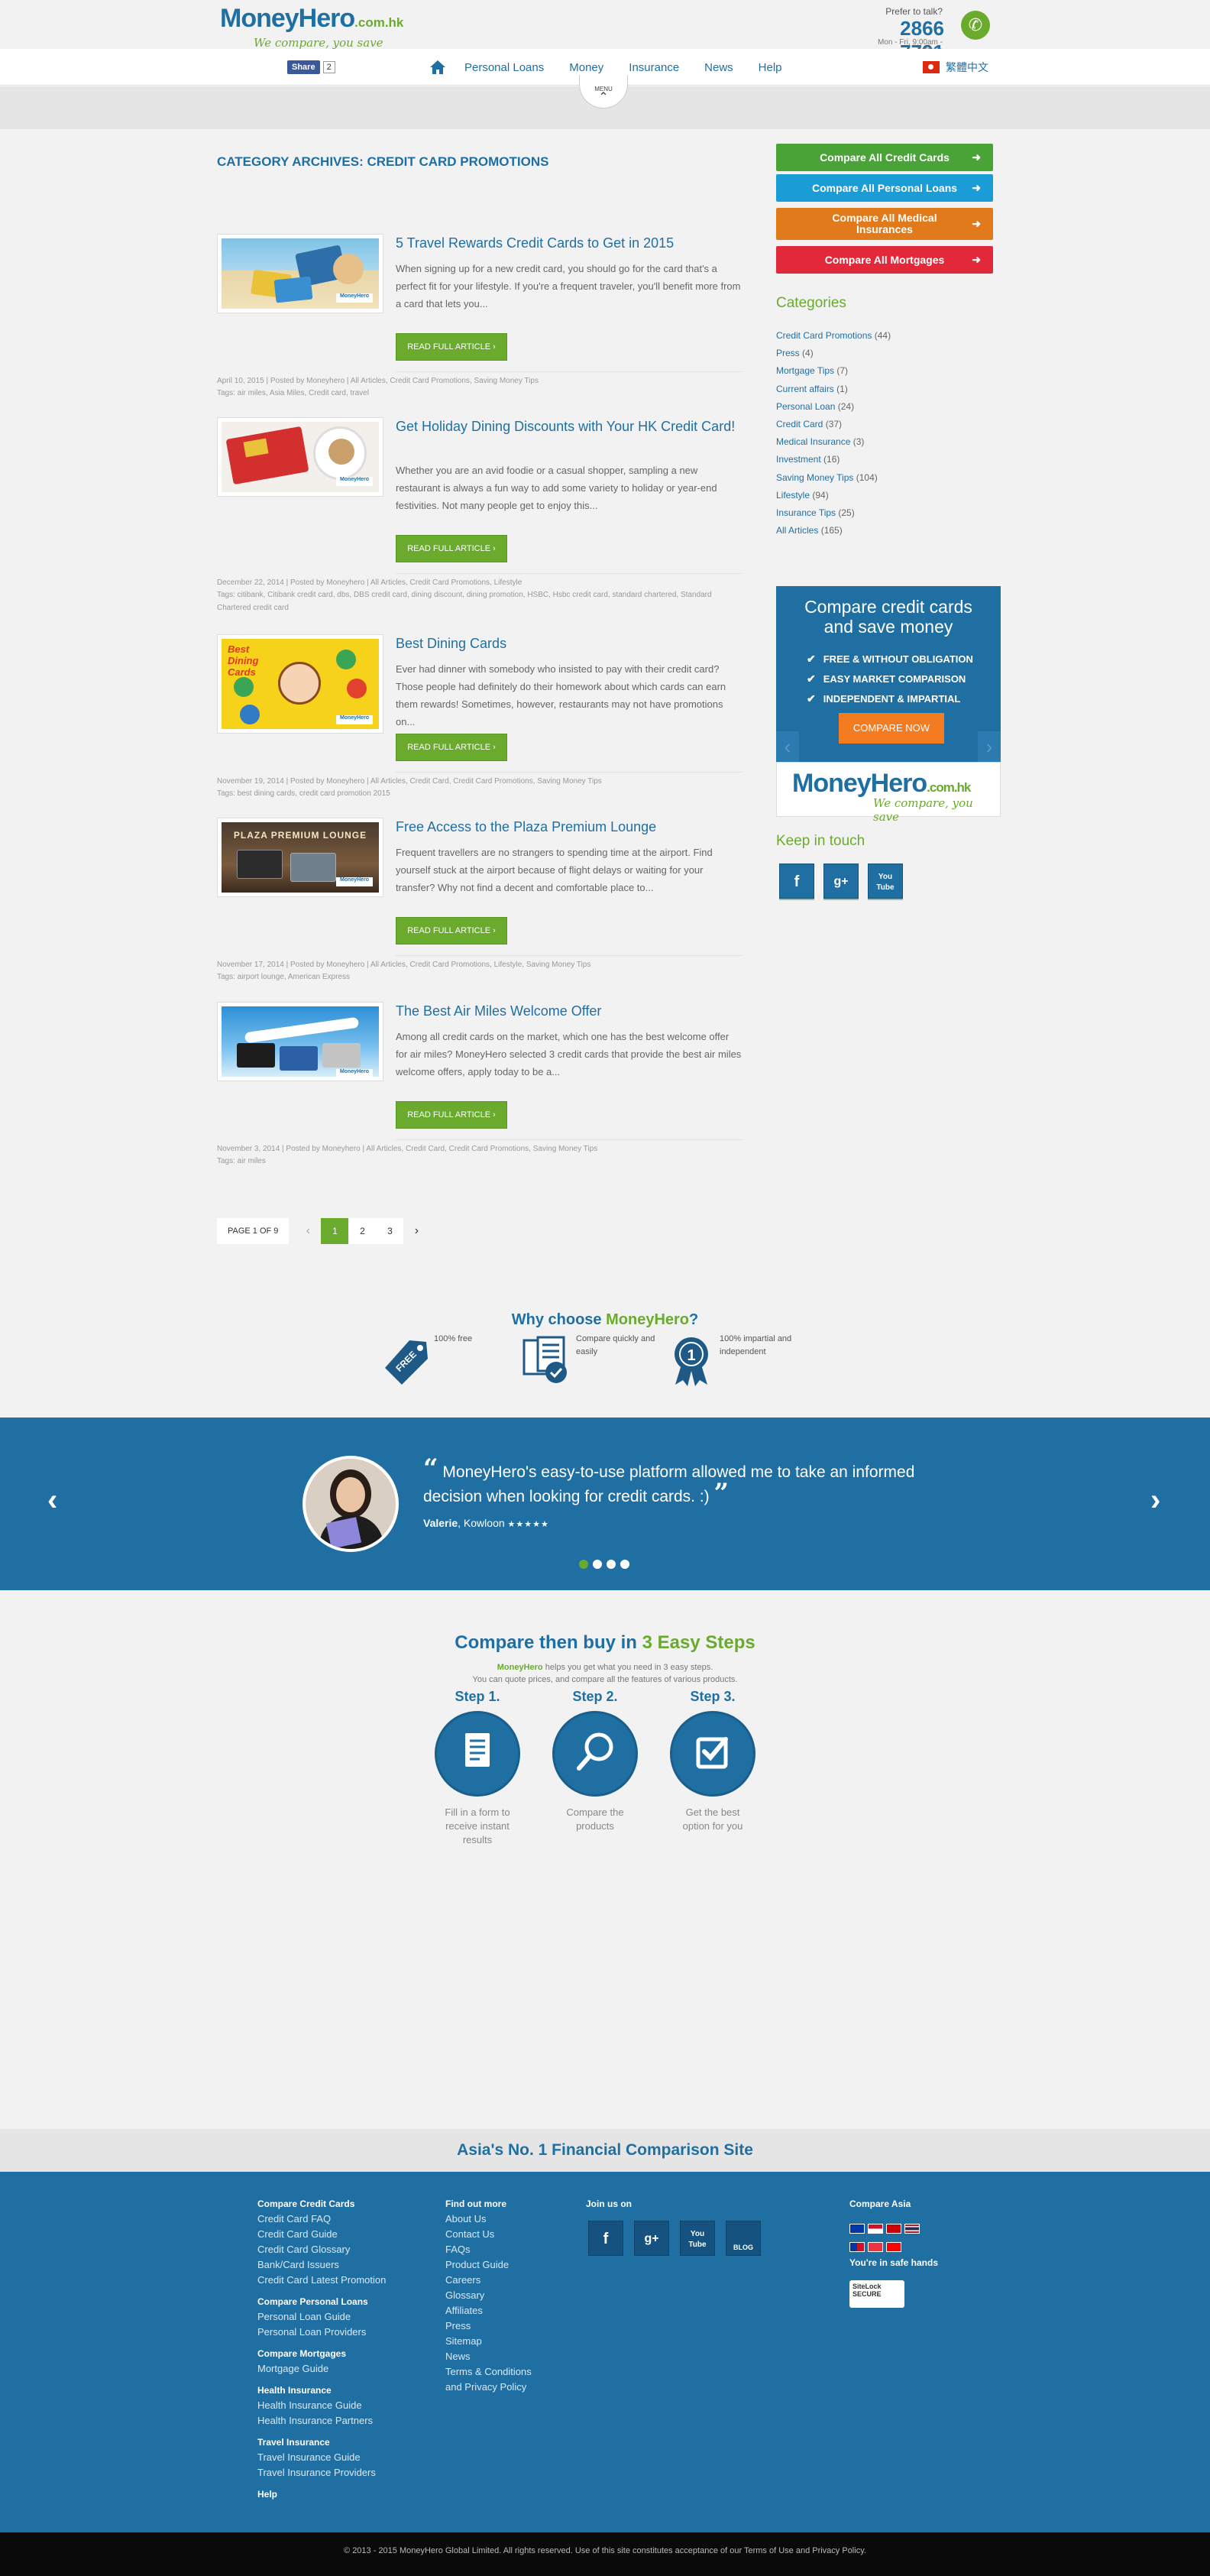  Describe the element at coordinates (321, 2332) in the screenshot. I see `footer-link: Personal Loan Providers` at that location.